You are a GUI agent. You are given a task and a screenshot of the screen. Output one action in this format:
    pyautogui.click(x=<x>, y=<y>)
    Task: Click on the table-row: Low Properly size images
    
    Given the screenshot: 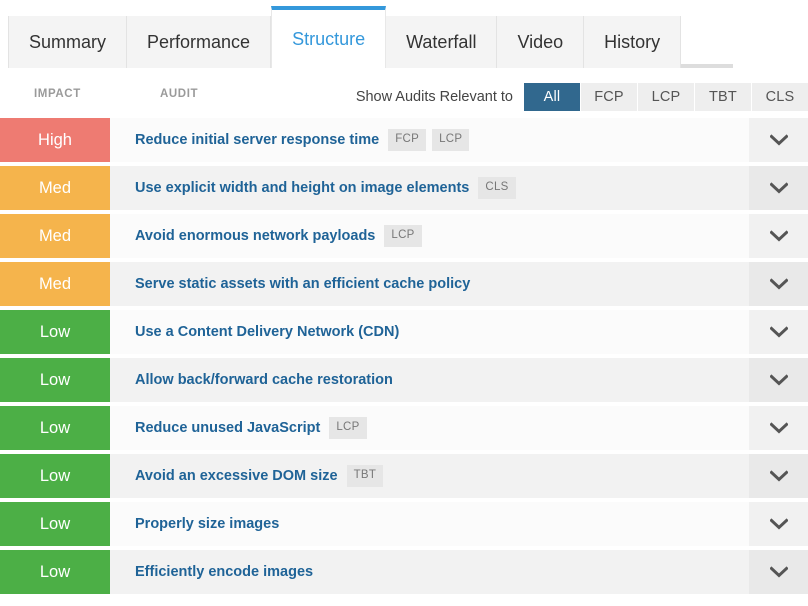 What is the action you would take?
    pyautogui.click(x=404, y=524)
    